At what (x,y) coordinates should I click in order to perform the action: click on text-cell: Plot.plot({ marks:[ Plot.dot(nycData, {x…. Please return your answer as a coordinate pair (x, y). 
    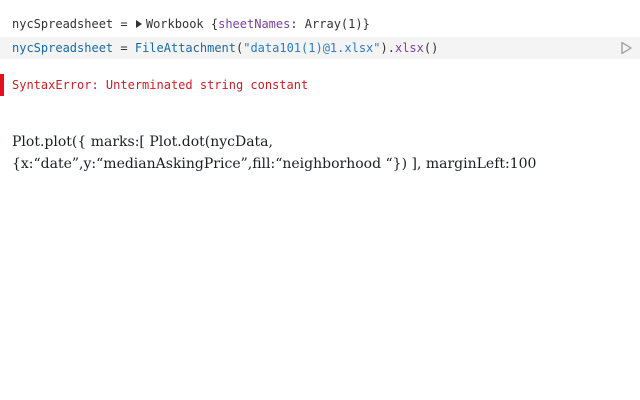
    Looking at the image, I should click on (317, 153).